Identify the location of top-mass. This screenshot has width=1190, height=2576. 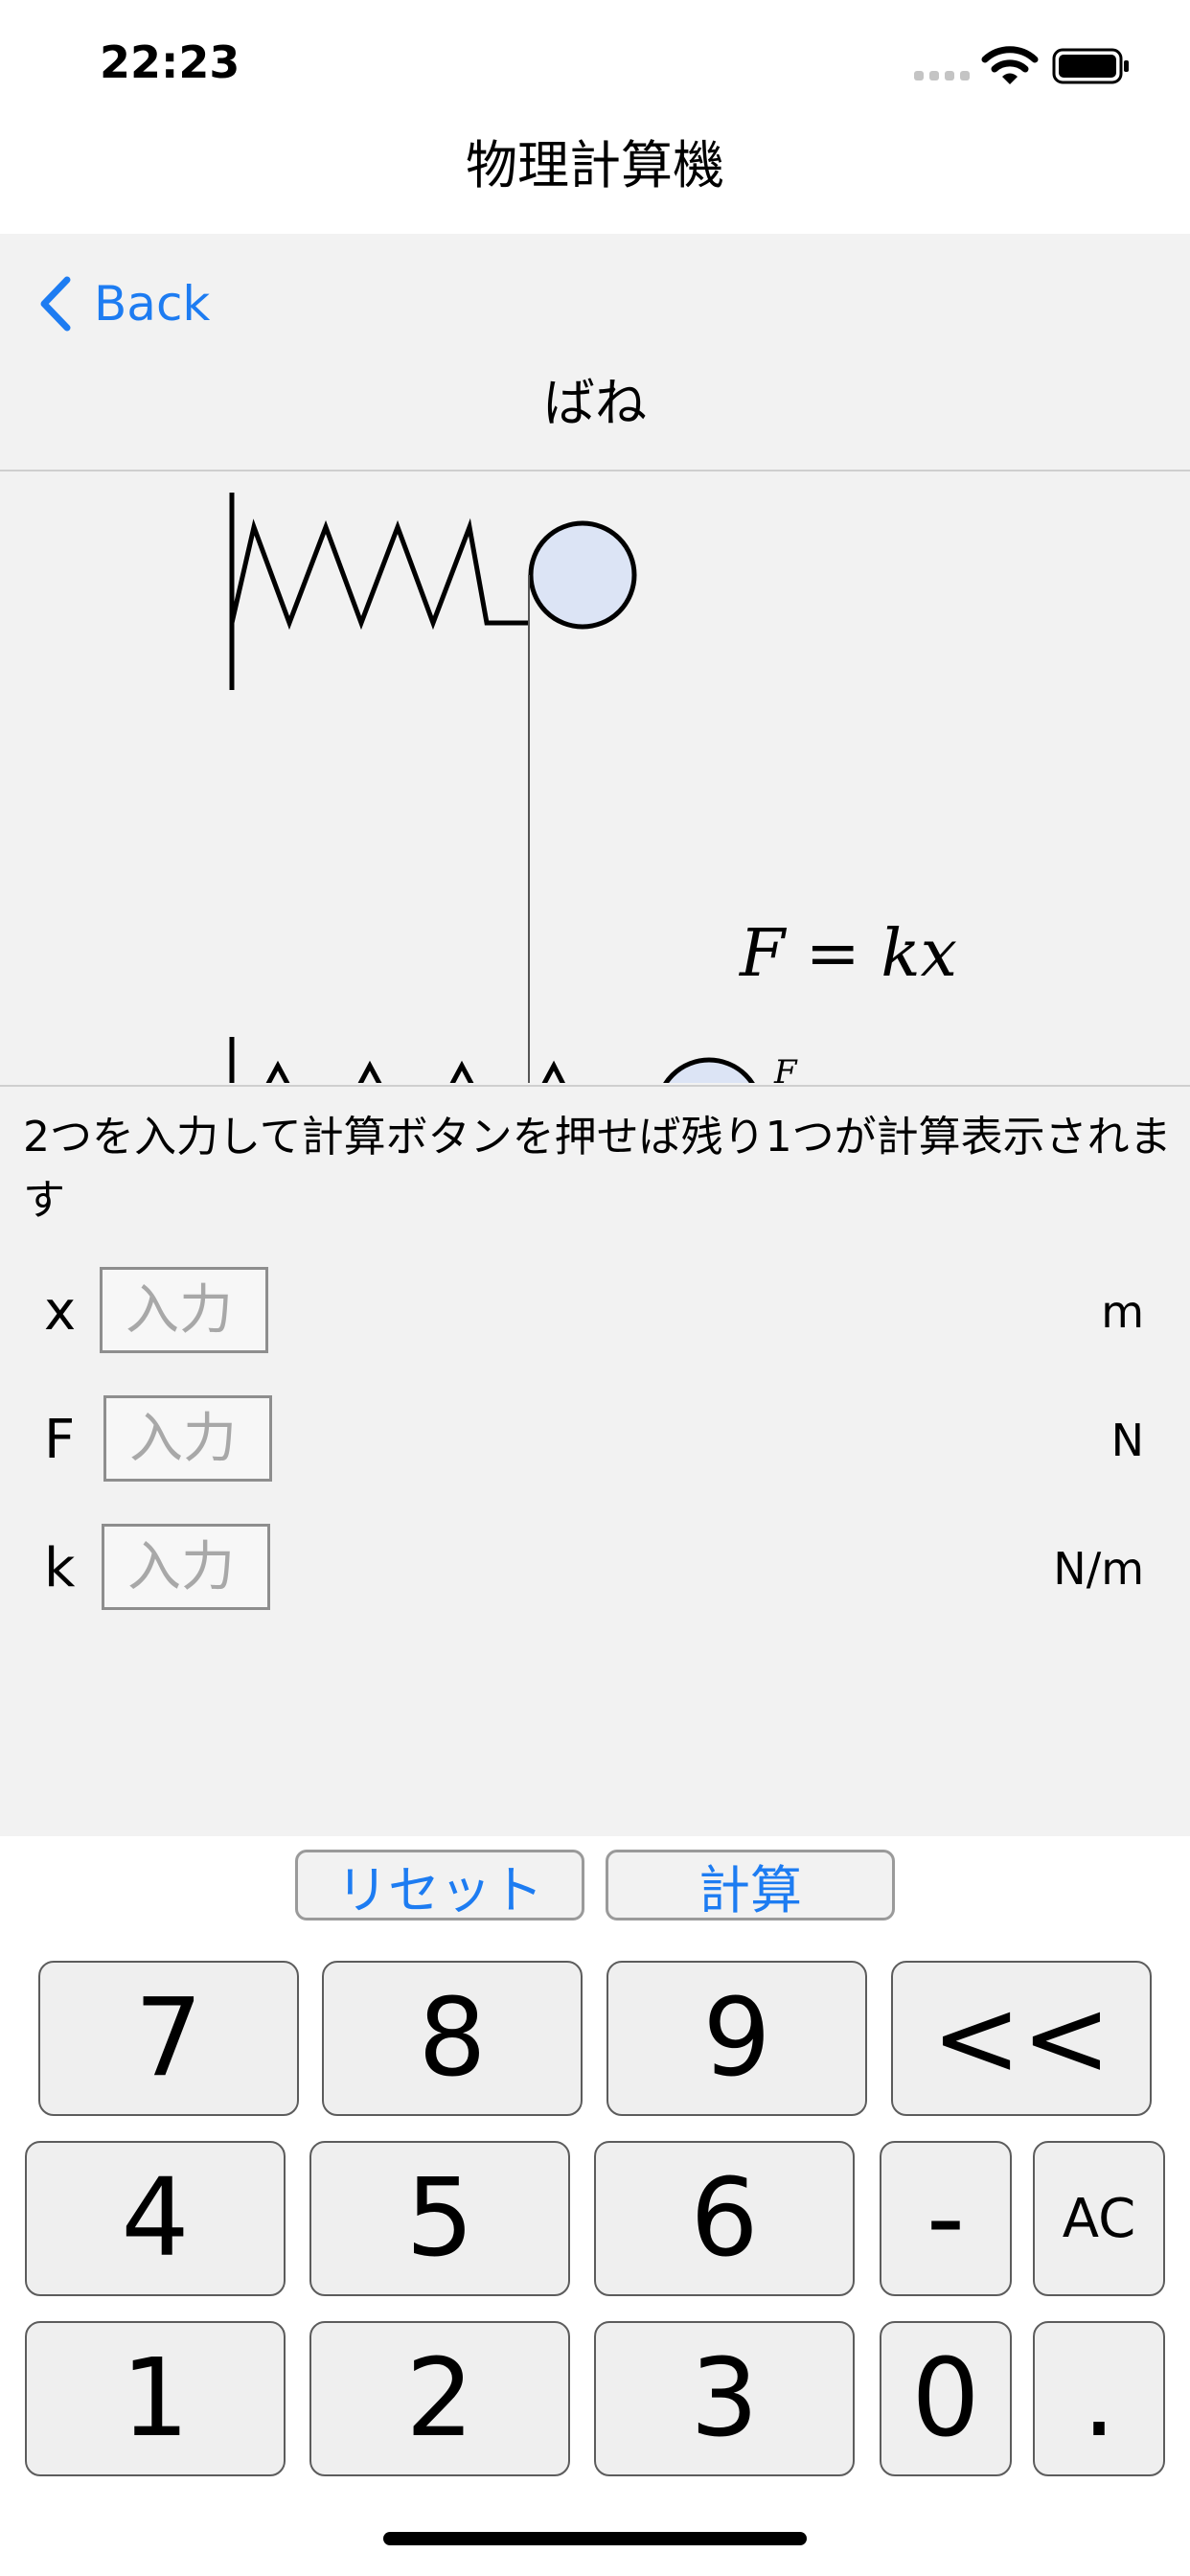
(583, 575).